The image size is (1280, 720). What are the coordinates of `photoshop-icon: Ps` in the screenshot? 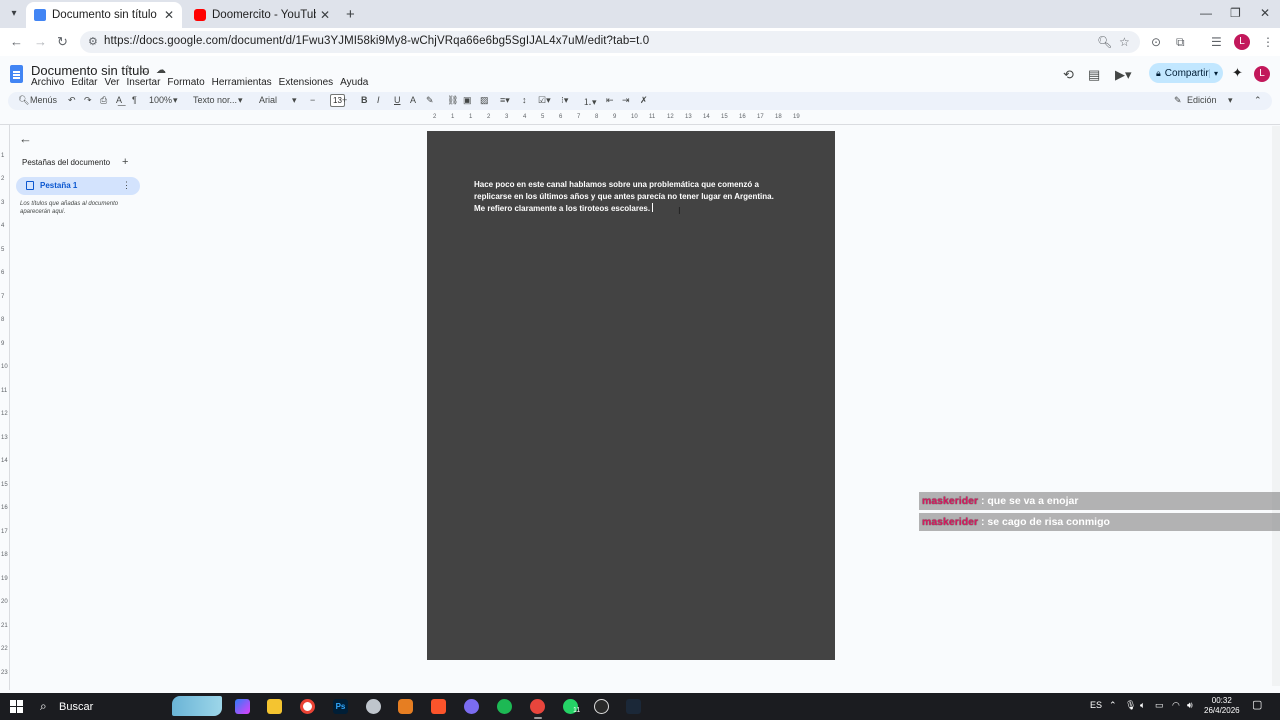 It's located at (340, 706).